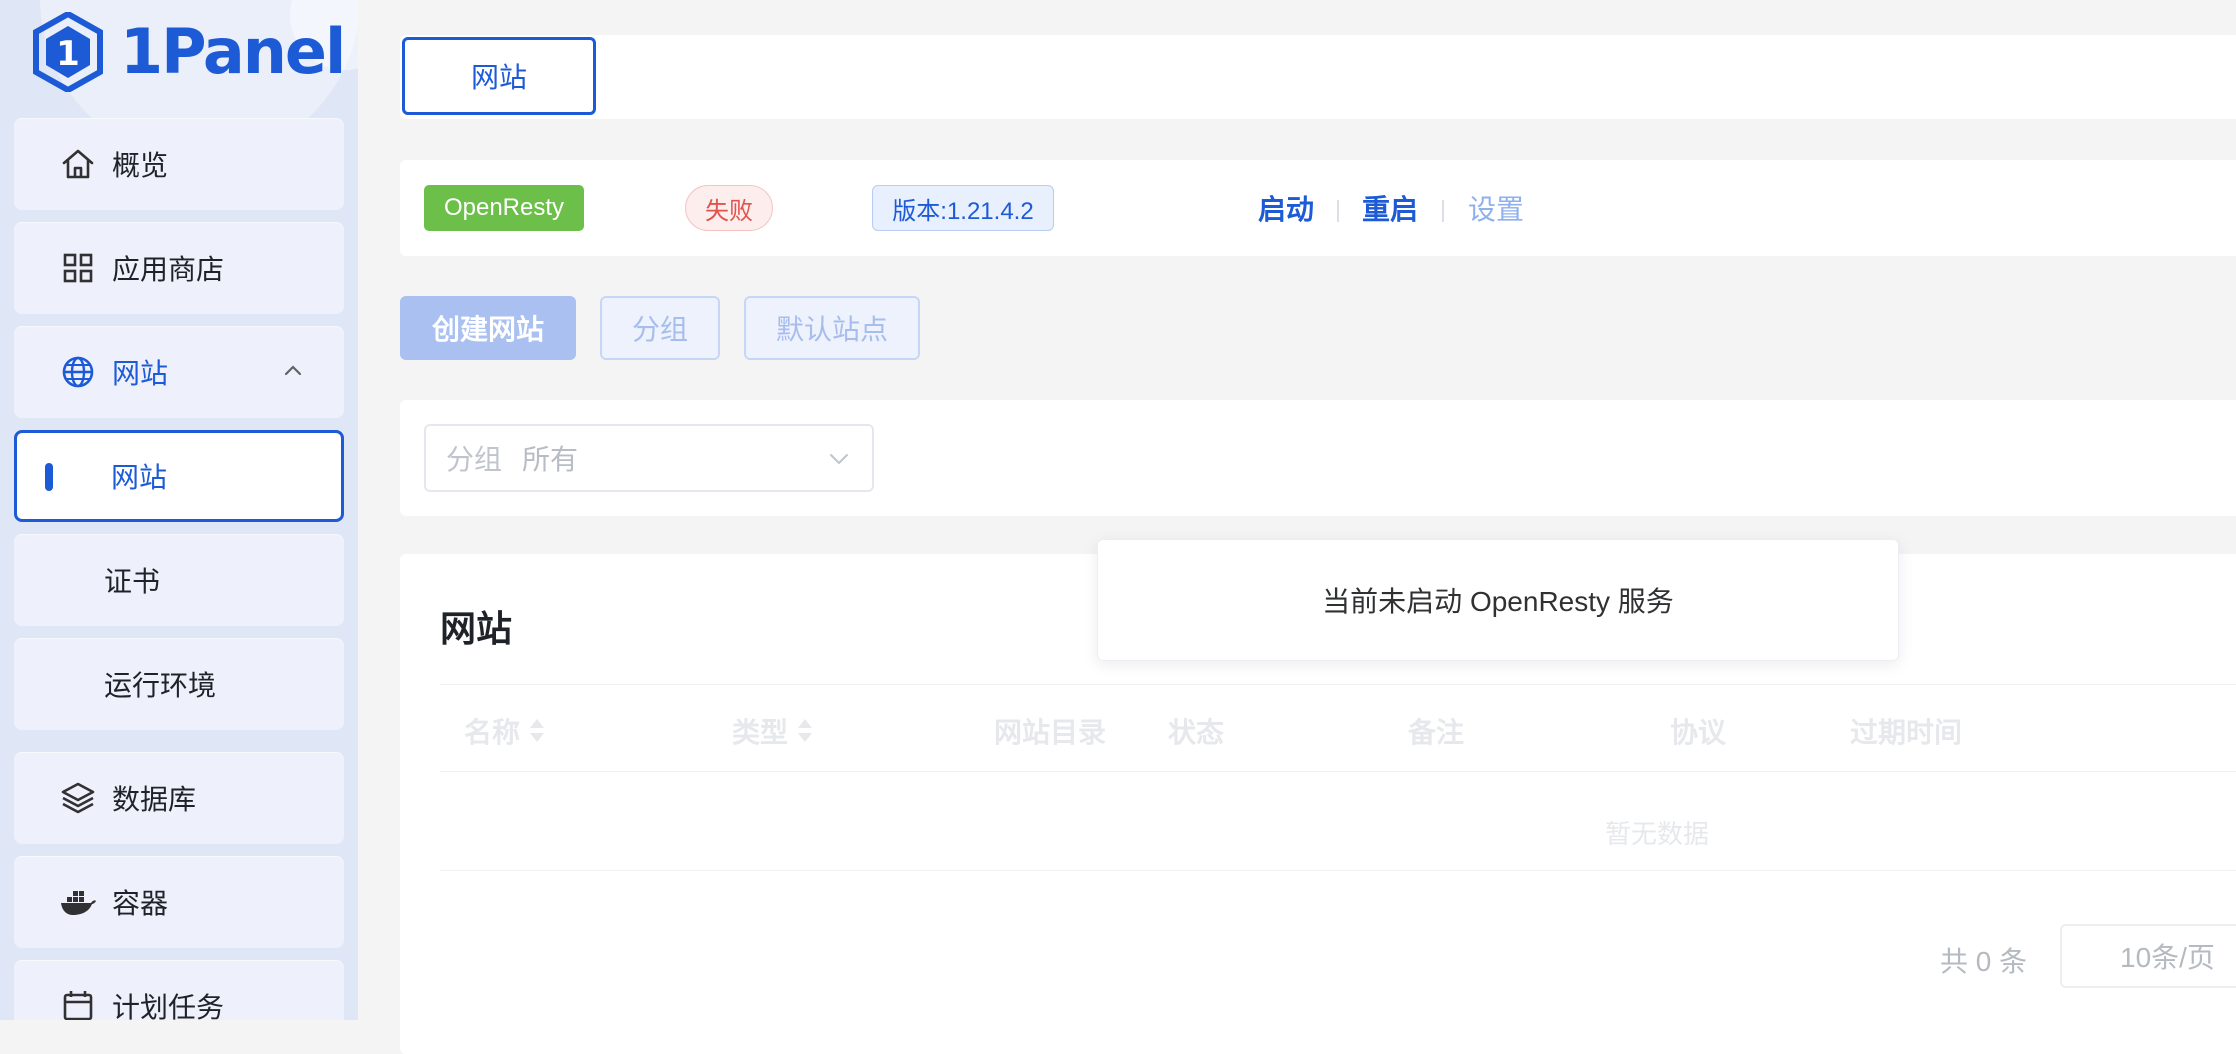 The width and height of the screenshot is (2236, 1054). Describe the element at coordinates (550, 459) in the screenshot. I see `select-value: 所有` at that location.